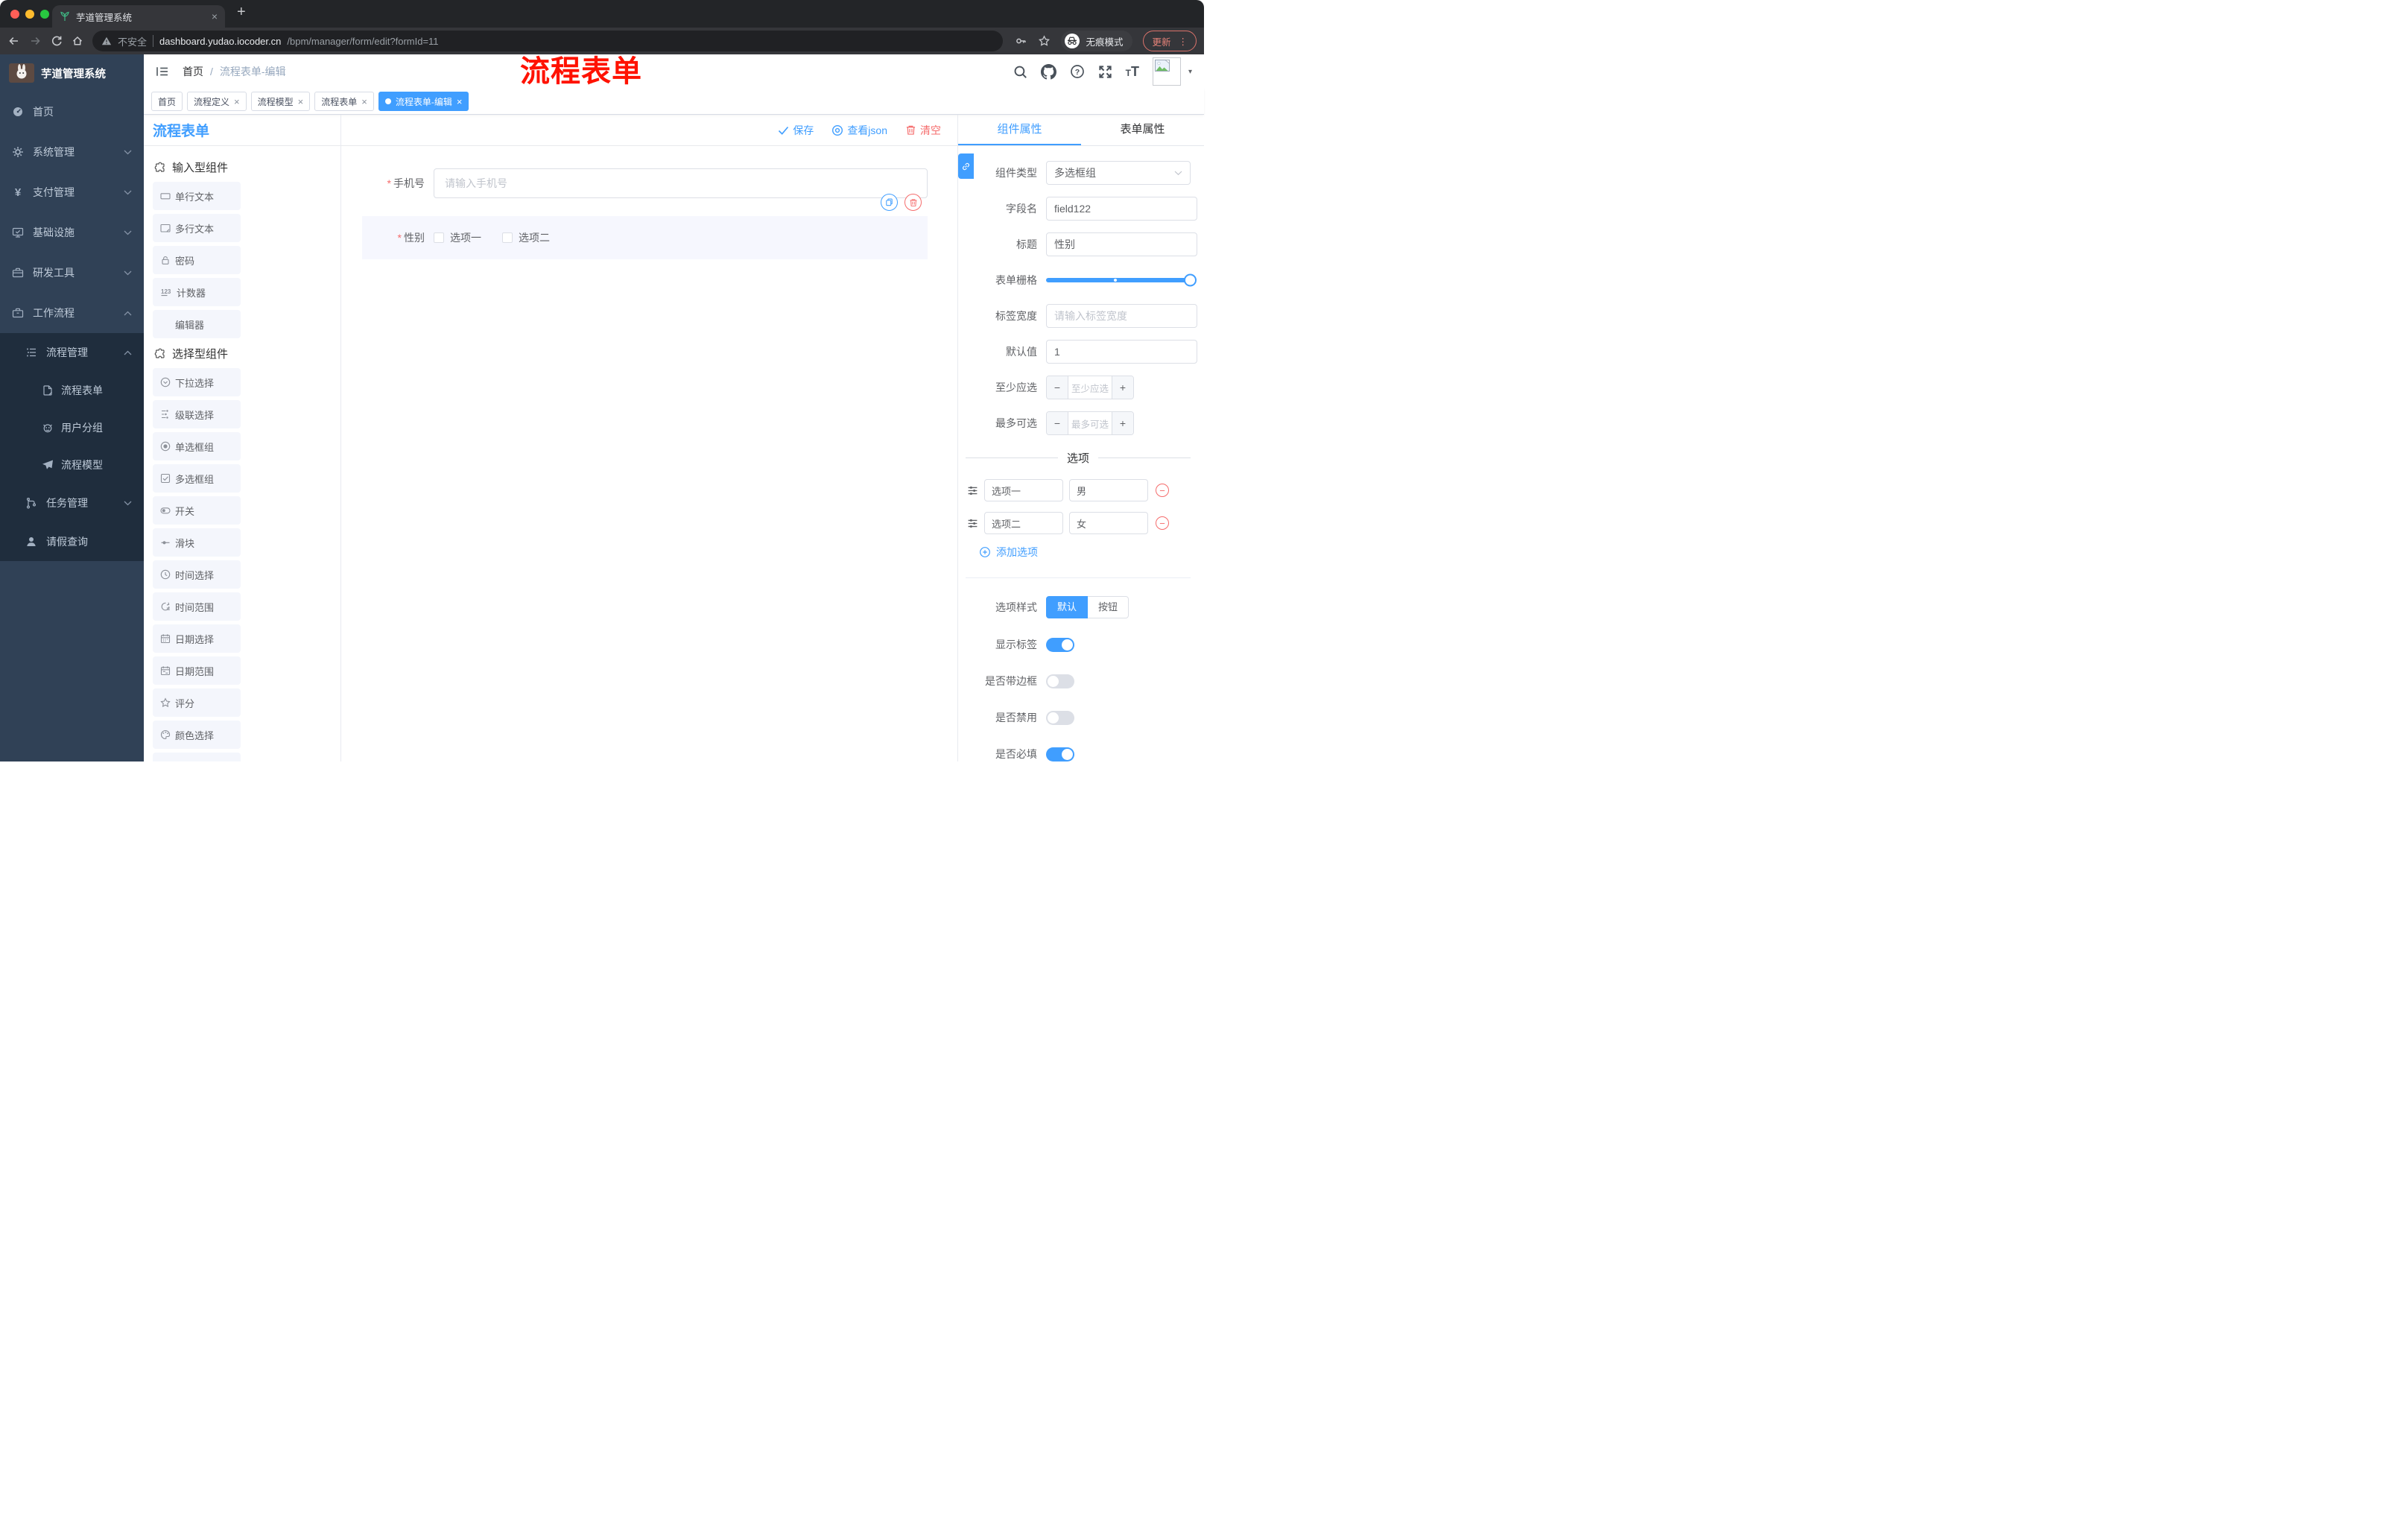 This screenshot has height=1523, width=2408. What do you see at coordinates (162, 71) in the screenshot?
I see `sidebar-collapse-icon` at bounding box center [162, 71].